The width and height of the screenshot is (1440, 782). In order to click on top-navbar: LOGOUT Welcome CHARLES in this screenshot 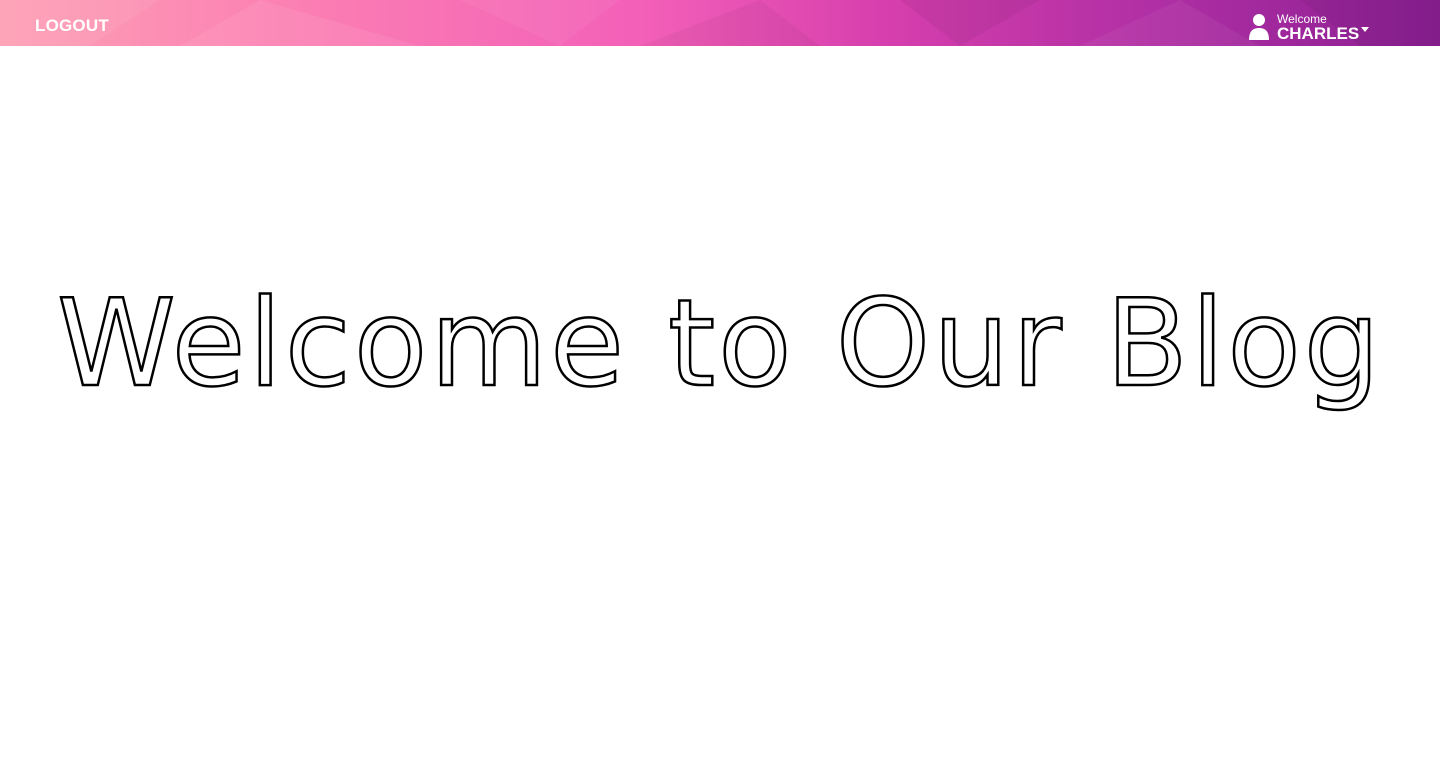, I will do `click(720, 23)`.